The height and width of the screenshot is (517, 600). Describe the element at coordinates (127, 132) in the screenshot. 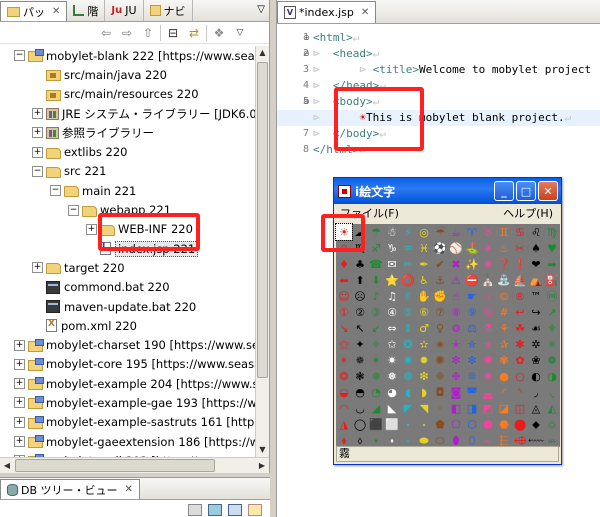

I see `tree-item: + 参照ライブラリー` at that location.